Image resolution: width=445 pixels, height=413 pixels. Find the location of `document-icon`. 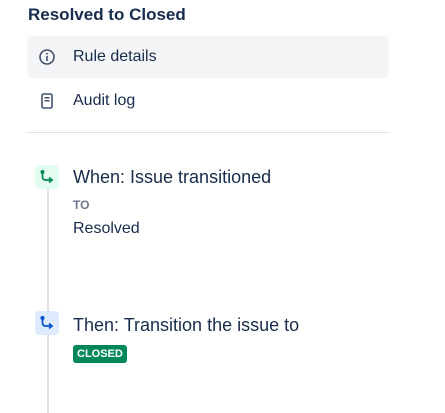

document-icon is located at coordinates (47, 101).